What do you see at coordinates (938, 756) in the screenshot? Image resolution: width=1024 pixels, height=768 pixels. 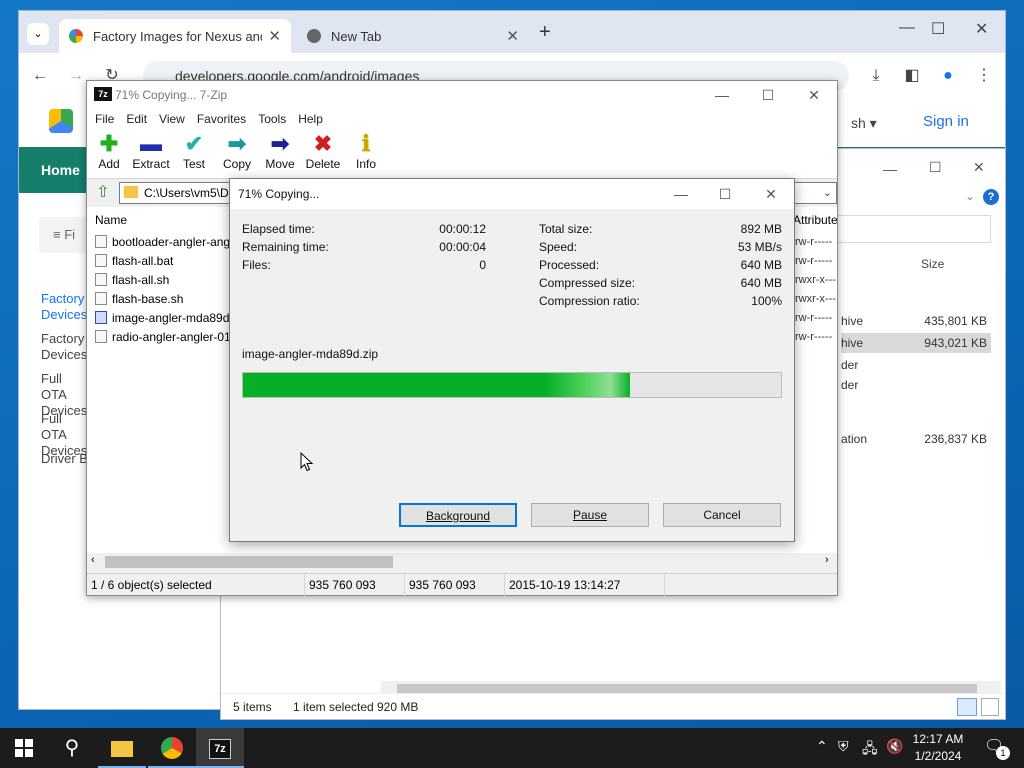 I see `clock-date: 1/2/2024` at bounding box center [938, 756].